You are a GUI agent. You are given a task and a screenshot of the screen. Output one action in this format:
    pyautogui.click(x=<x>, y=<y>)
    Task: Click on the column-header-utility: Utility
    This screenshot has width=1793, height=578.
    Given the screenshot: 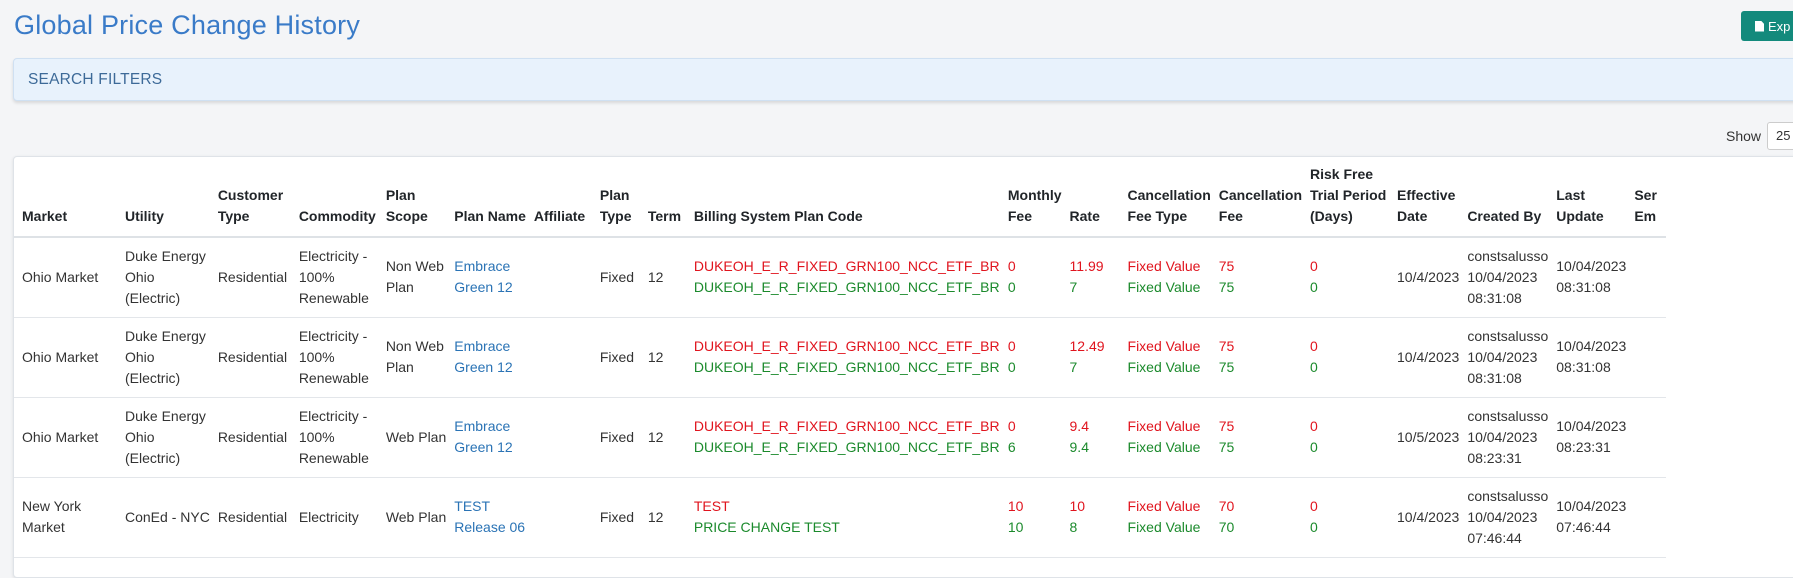 What is the action you would take?
    pyautogui.click(x=163, y=197)
    